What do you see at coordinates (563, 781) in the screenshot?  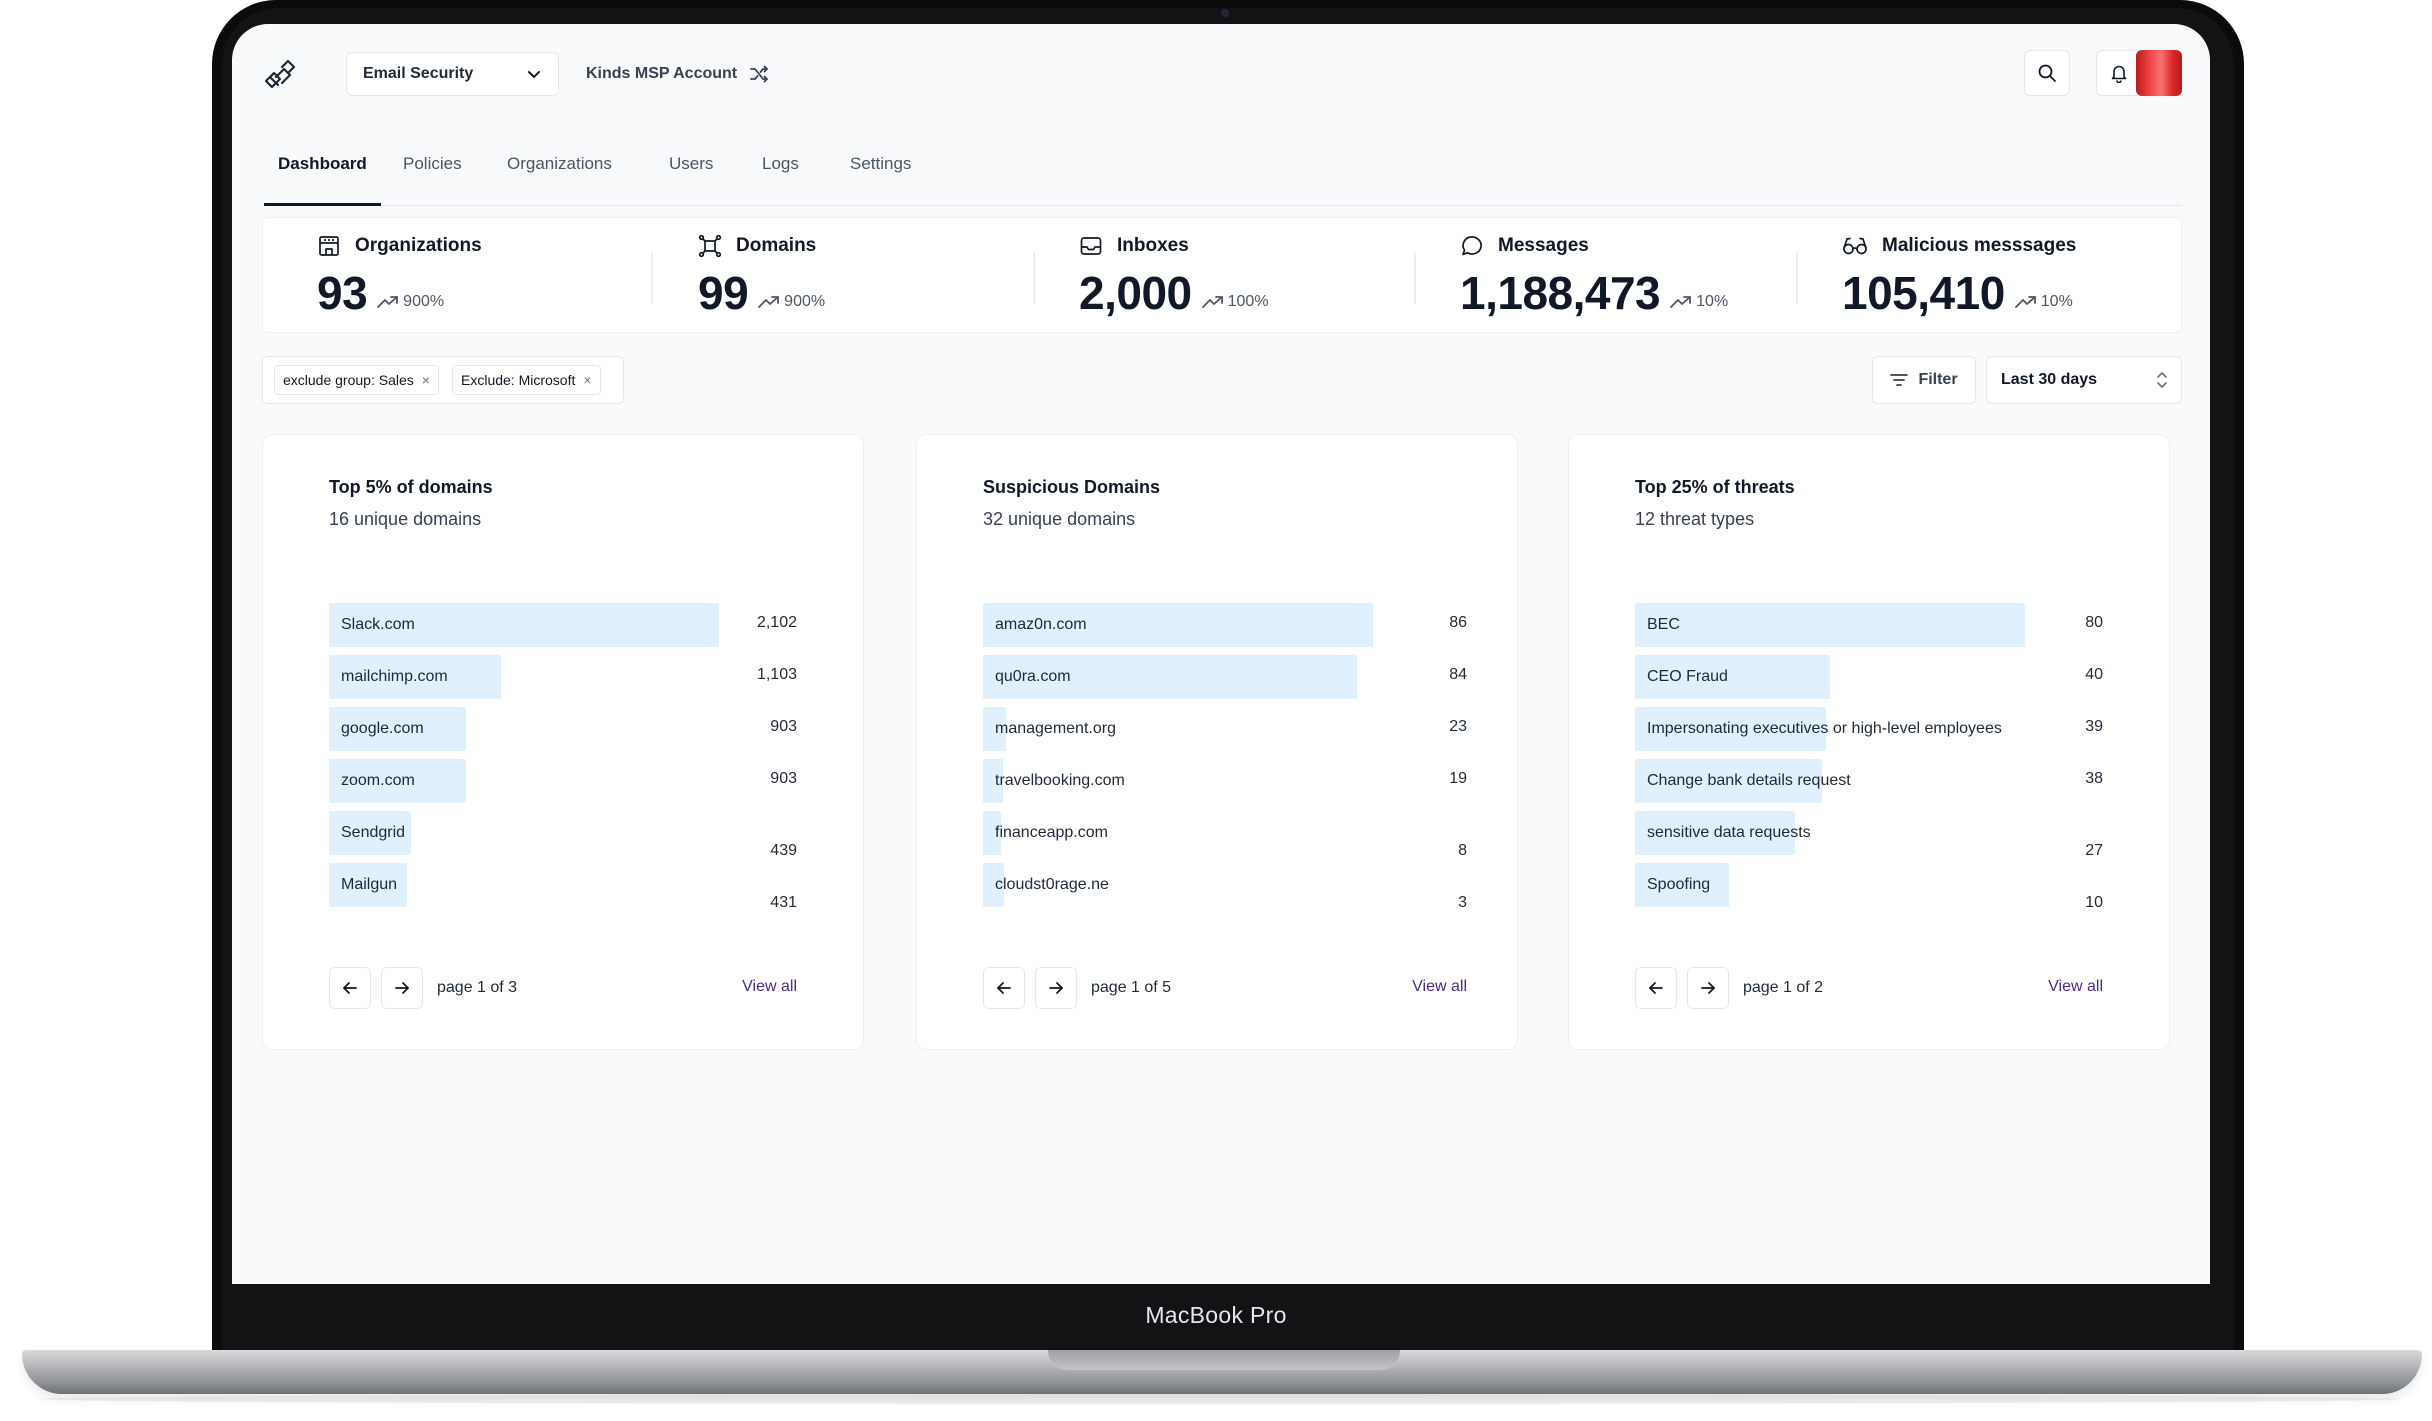 I see `ranking-row: zoom.com 903` at bounding box center [563, 781].